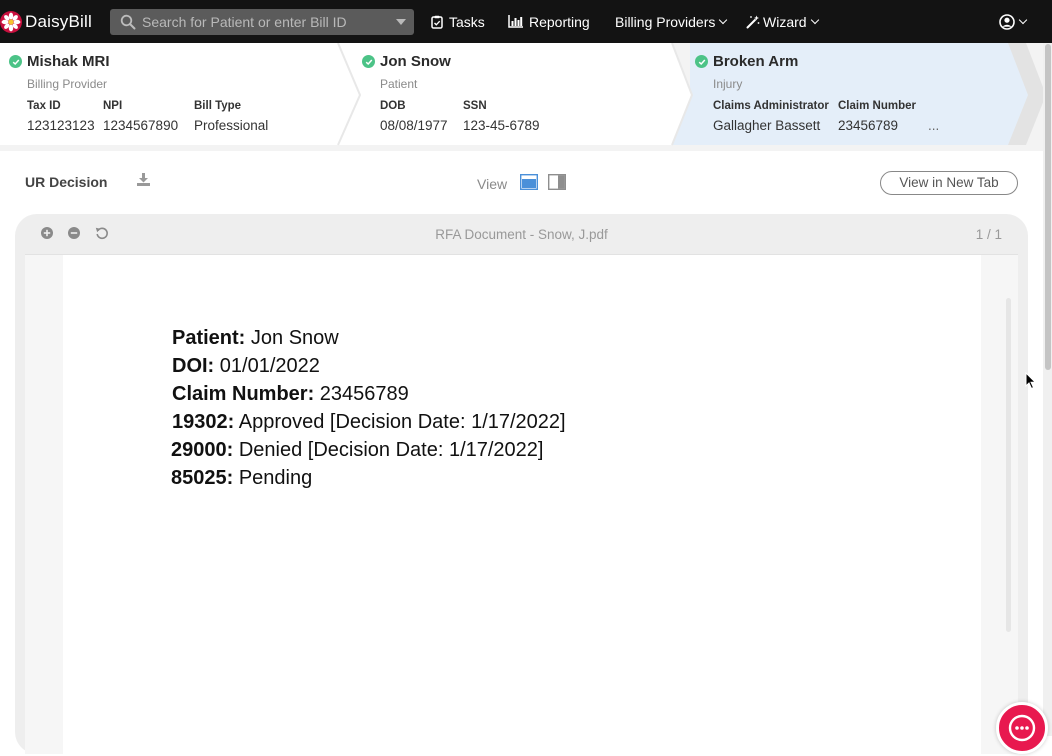  What do you see at coordinates (475, 106) in the screenshot?
I see `field-label: SSN` at bounding box center [475, 106].